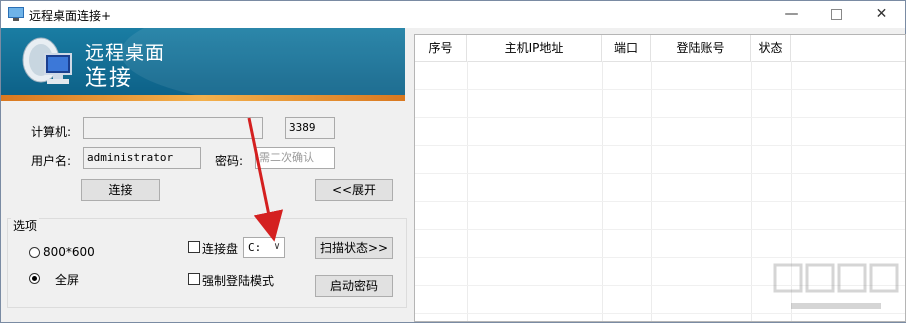 The image size is (906, 323). Describe the element at coordinates (255, 247) in the screenshot. I see `drive-select-value: C:` at that location.